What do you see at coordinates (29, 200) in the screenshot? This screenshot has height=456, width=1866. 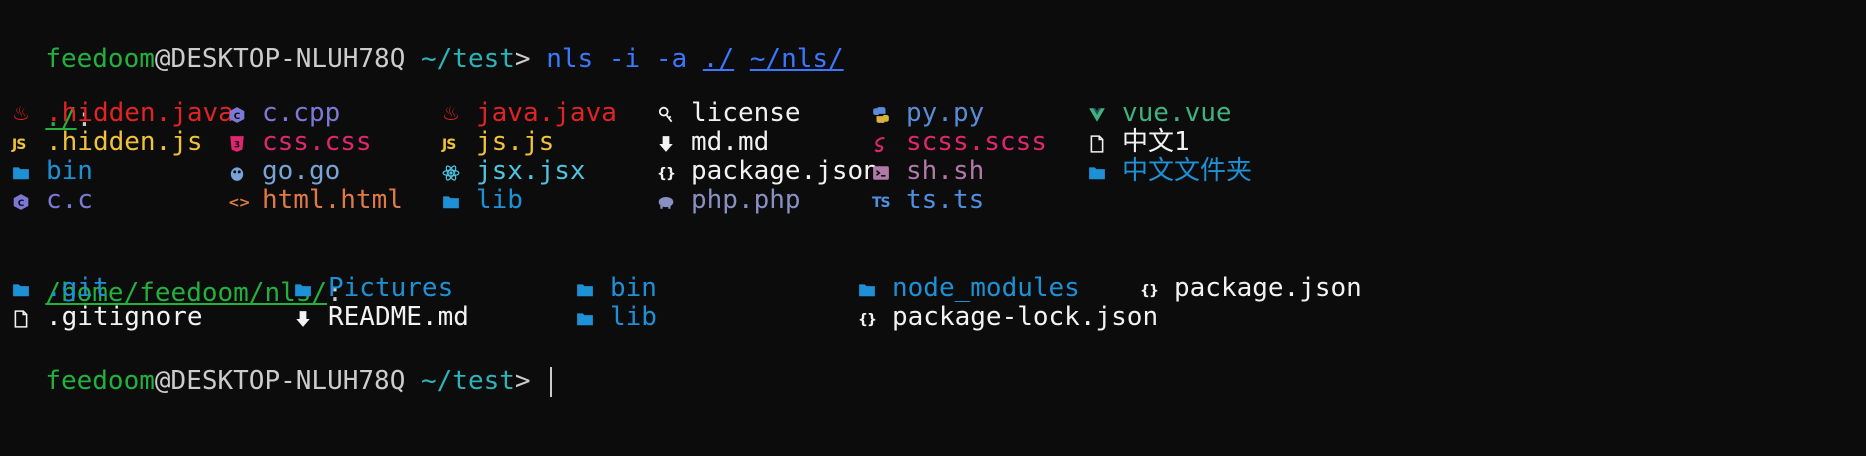 I see `c-icon: C` at bounding box center [29, 200].